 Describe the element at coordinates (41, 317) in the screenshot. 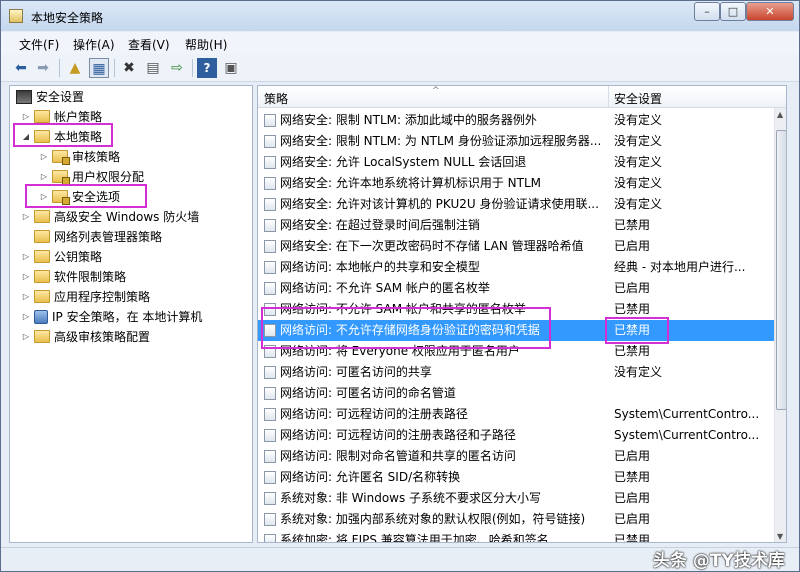

I see `ip-security-icon` at that location.